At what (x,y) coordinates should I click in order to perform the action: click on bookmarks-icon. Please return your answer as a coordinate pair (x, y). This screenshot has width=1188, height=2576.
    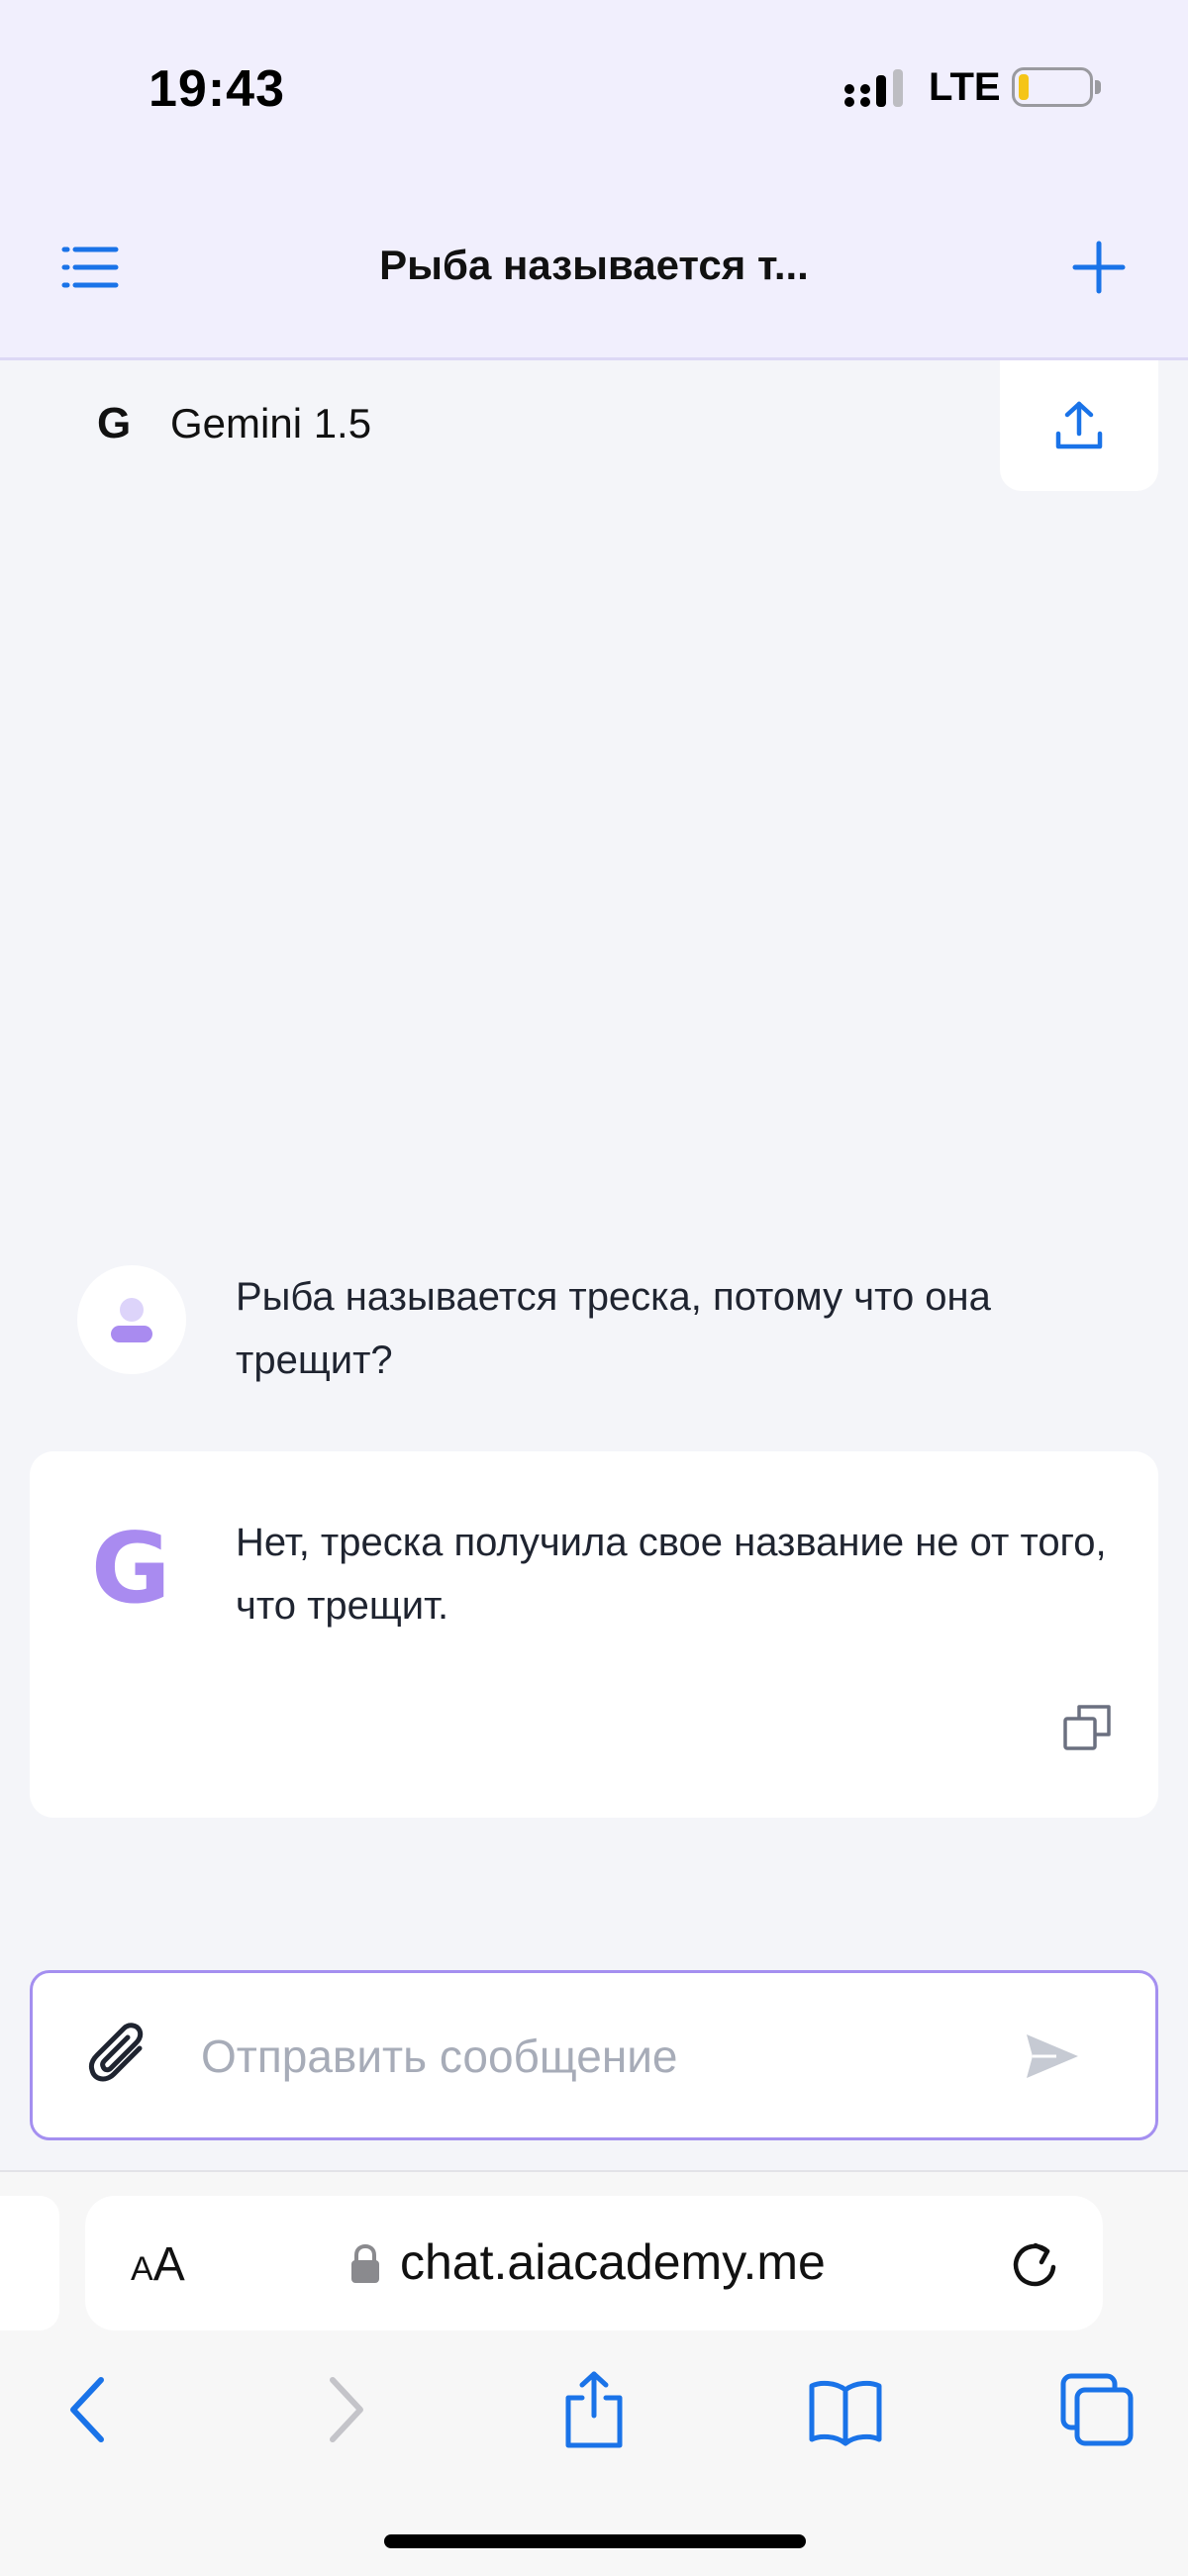
    Looking at the image, I should click on (845, 2409).